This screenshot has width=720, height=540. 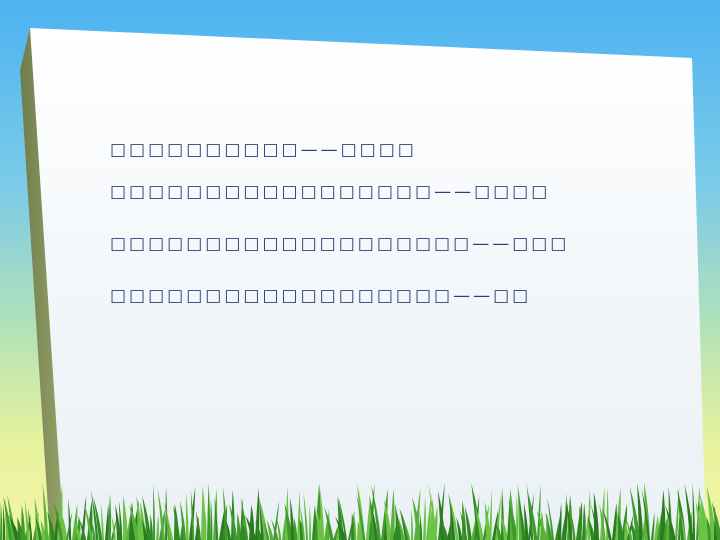 I want to click on line-text: □□□□□□□□□□□□□□□□□, so click(x=272, y=192).